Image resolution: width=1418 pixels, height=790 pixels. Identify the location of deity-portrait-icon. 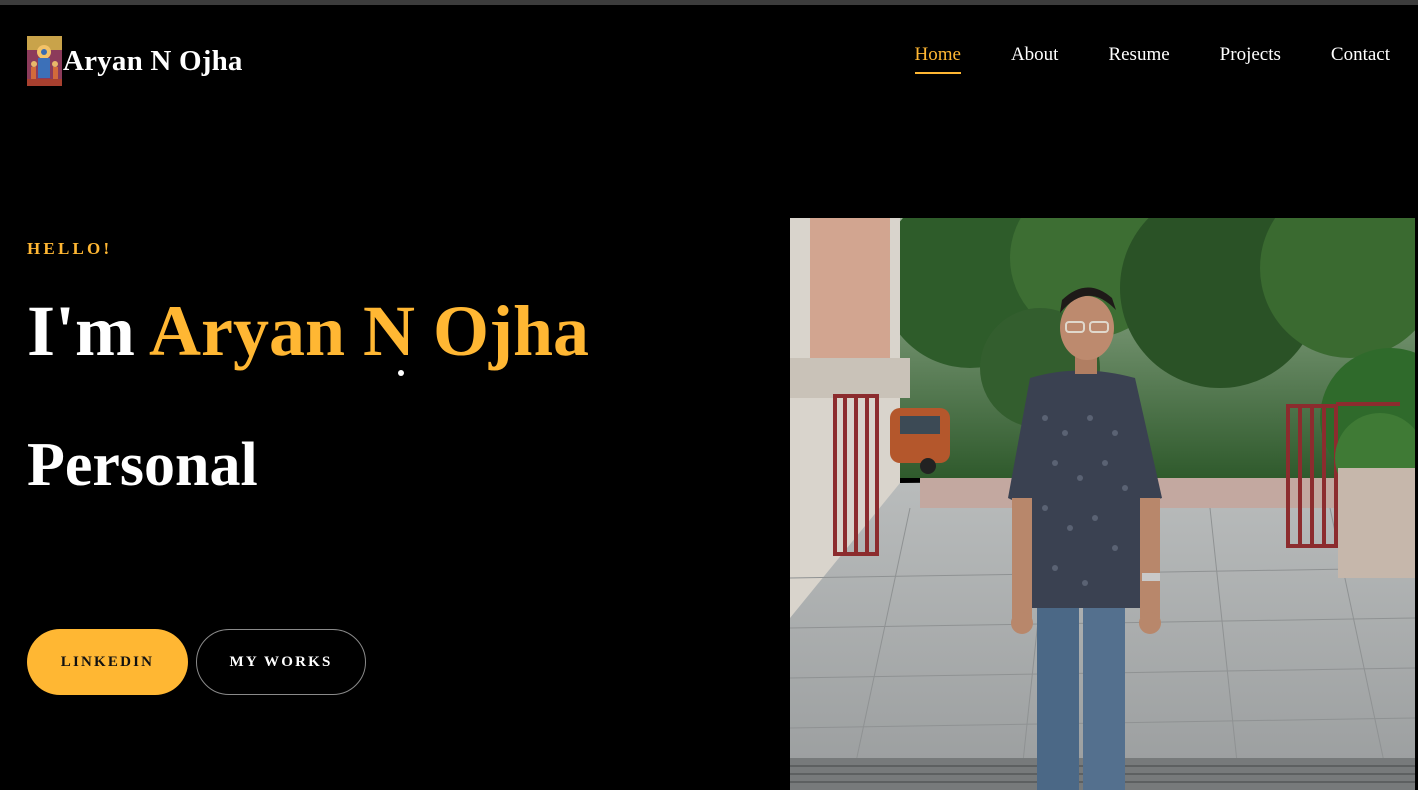
(44, 61).